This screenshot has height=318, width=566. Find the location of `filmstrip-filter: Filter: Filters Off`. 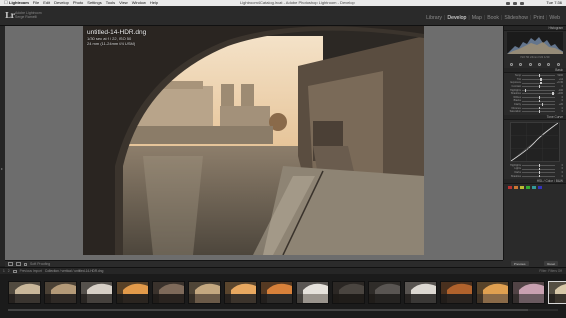

filmstrip-filter: Filter: Filters Off is located at coordinates (550, 271).